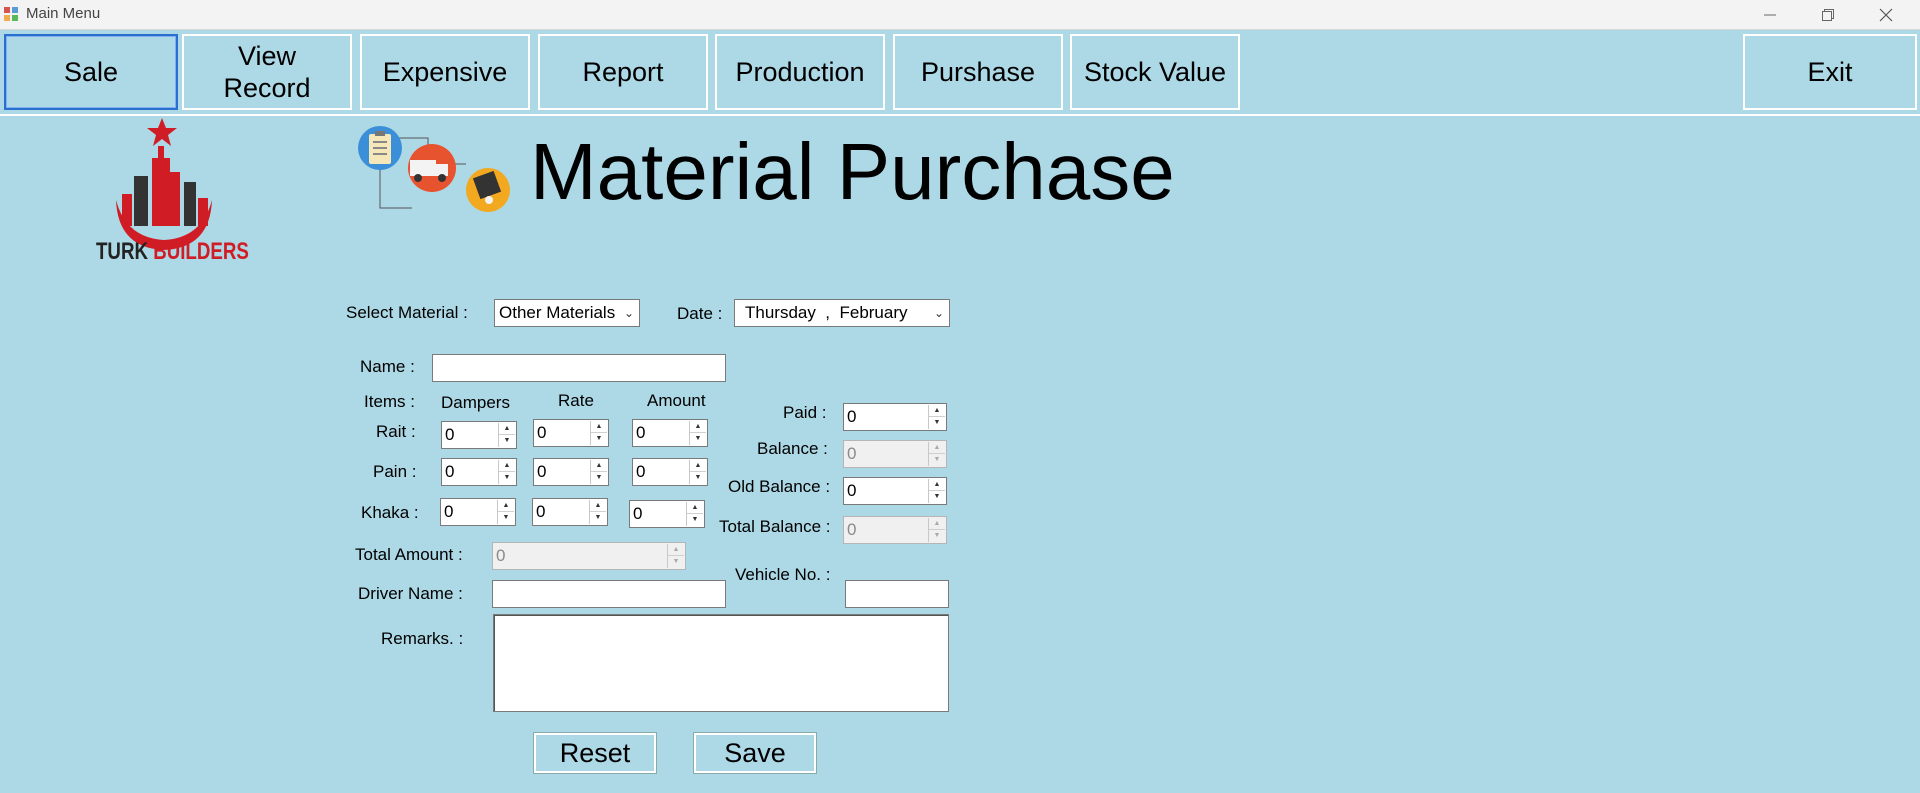 The height and width of the screenshot is (793, 1920). What do you see at coordinates (410, 593) in the screenshot?
I see `driver-name-label: Driver Name :` at bounding box center [410, 593].